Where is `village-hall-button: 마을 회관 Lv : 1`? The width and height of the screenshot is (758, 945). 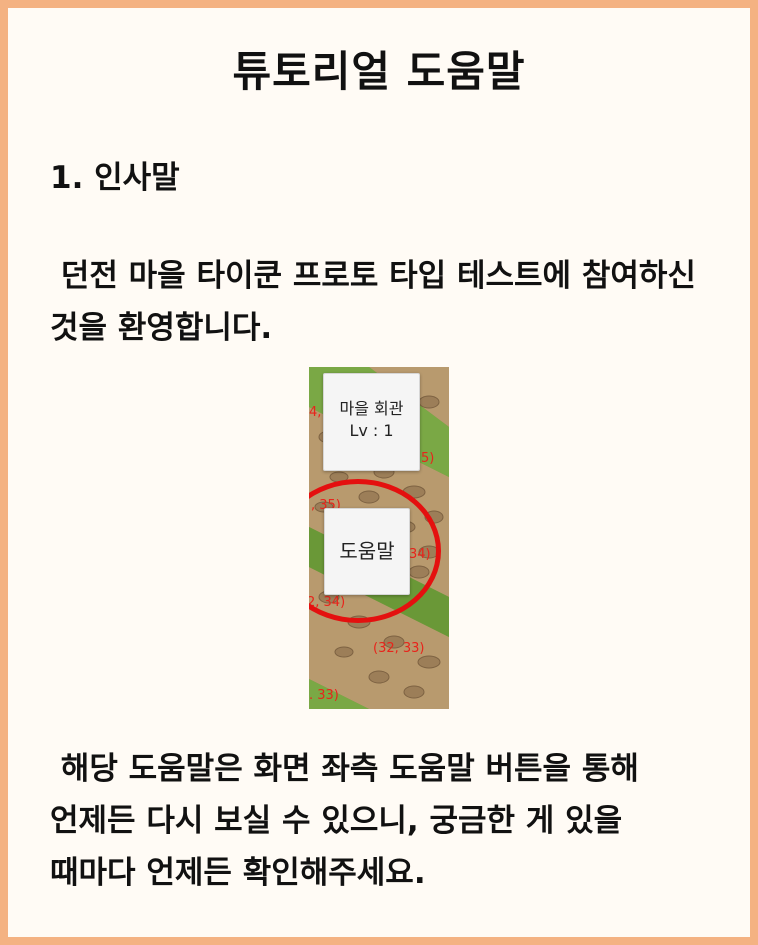
village-hall-button: 마을 회관 Lv : 1 is located at coordinates (371, 422).